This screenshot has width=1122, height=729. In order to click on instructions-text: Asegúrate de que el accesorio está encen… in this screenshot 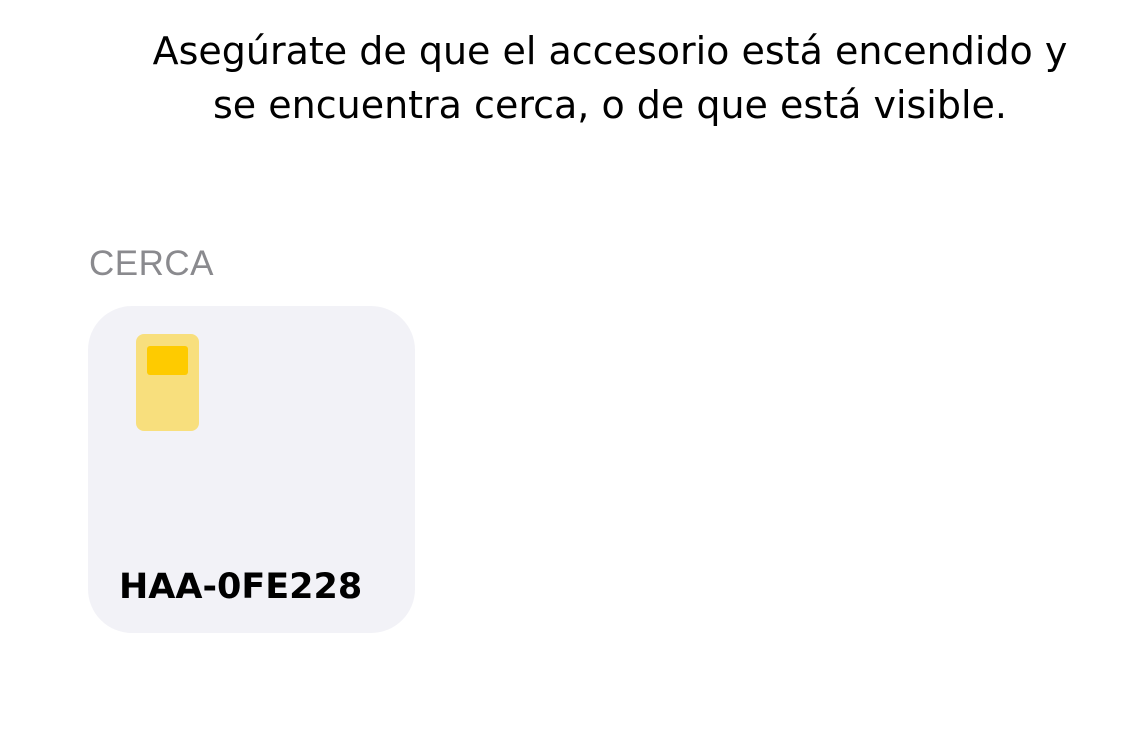, I will do `click(610, 78)`.